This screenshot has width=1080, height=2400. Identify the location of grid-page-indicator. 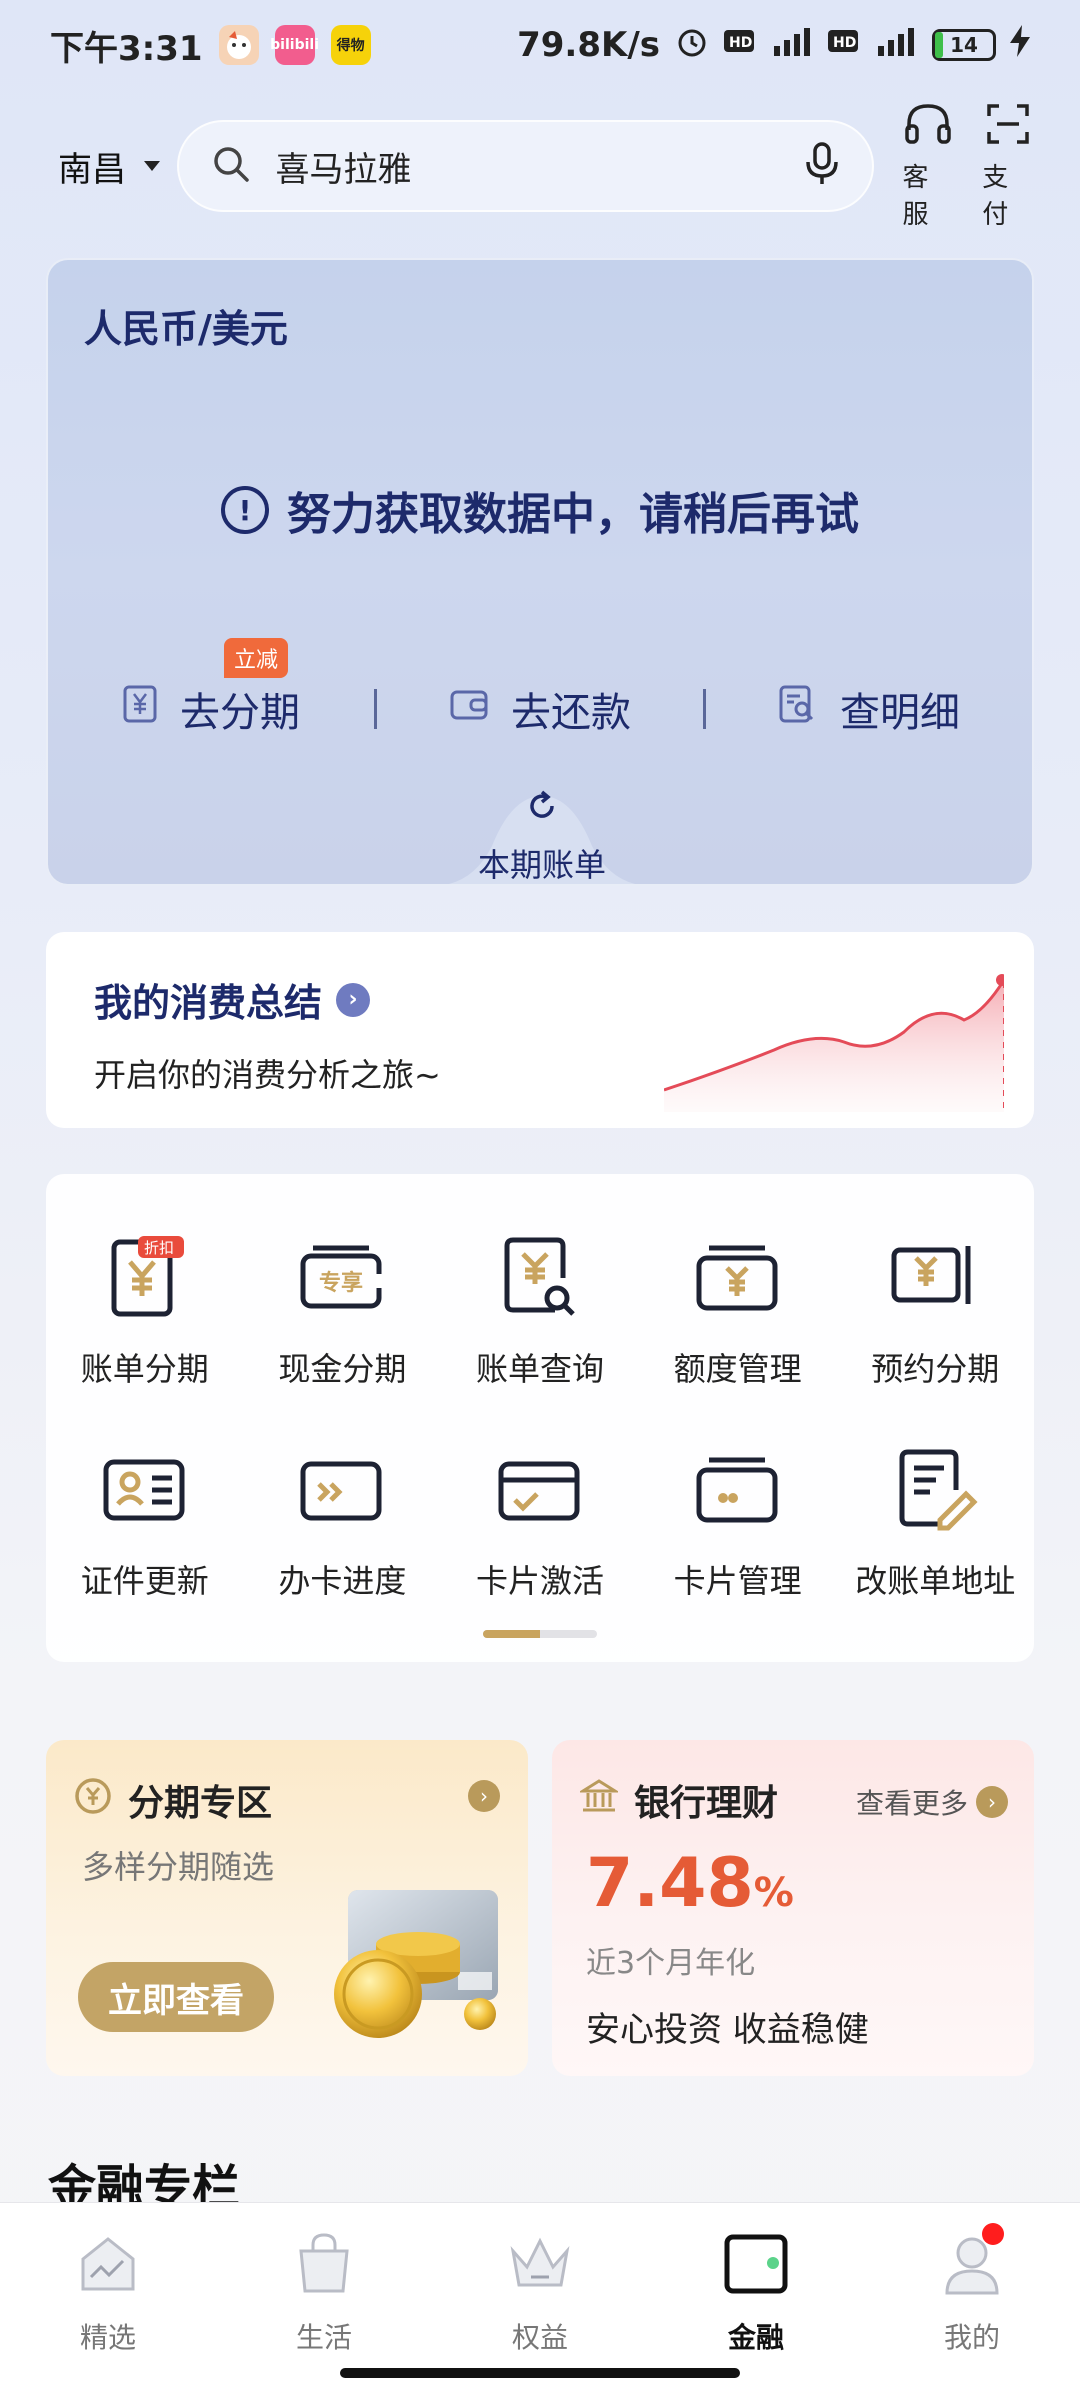
(540, 1634).